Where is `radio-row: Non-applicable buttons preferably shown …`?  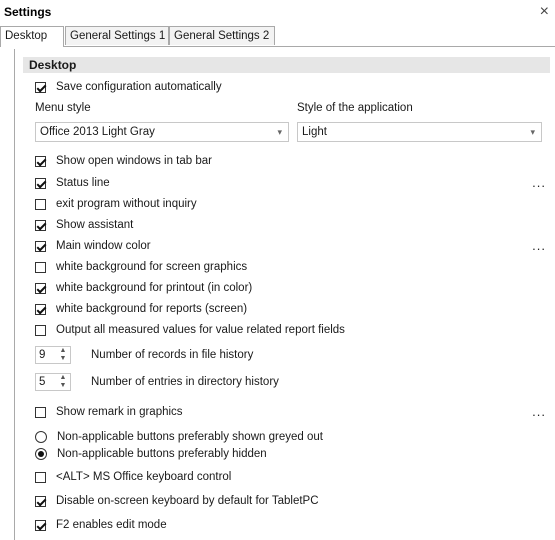
radio-row: Non-applicable buttons preferably shown … is located at coordinates (179, 437).